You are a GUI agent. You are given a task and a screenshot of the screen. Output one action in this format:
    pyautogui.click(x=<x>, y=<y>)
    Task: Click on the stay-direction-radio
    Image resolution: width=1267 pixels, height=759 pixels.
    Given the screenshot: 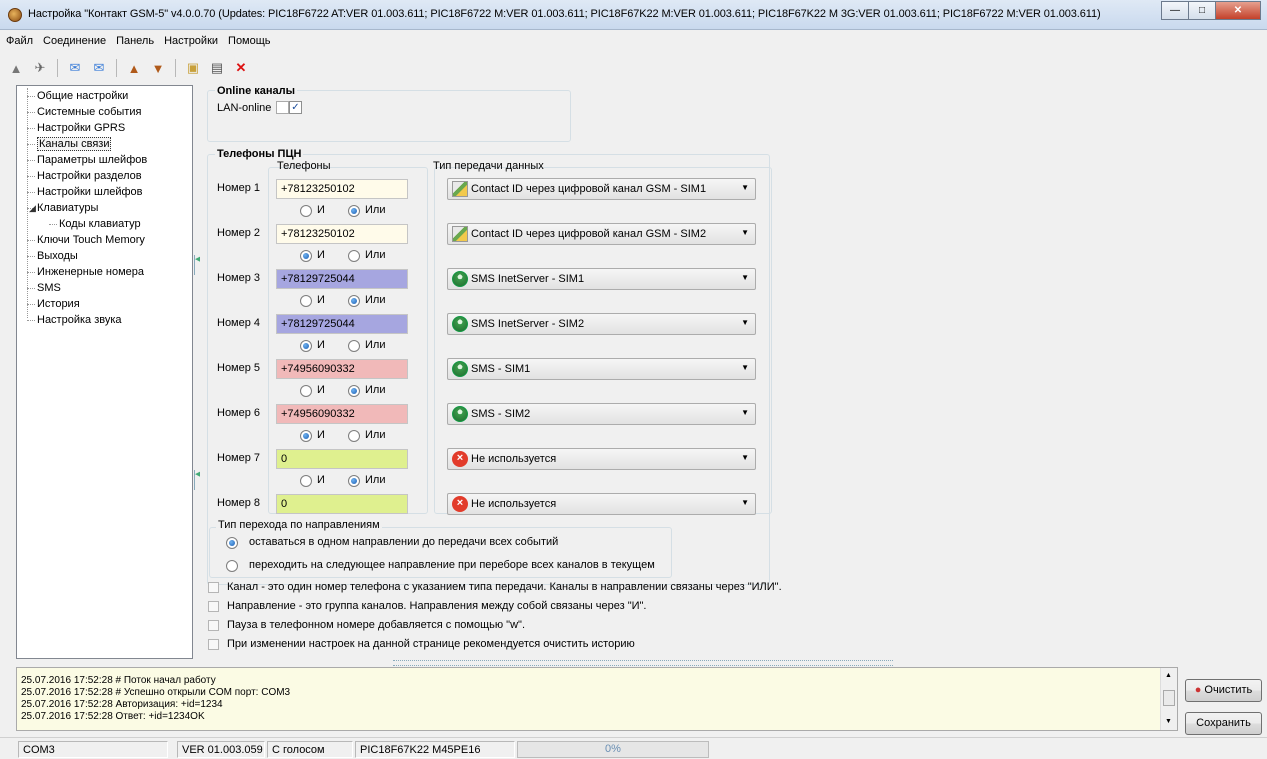 What is the action you would take?
    pyautogui.click(x=232, y=543)
    